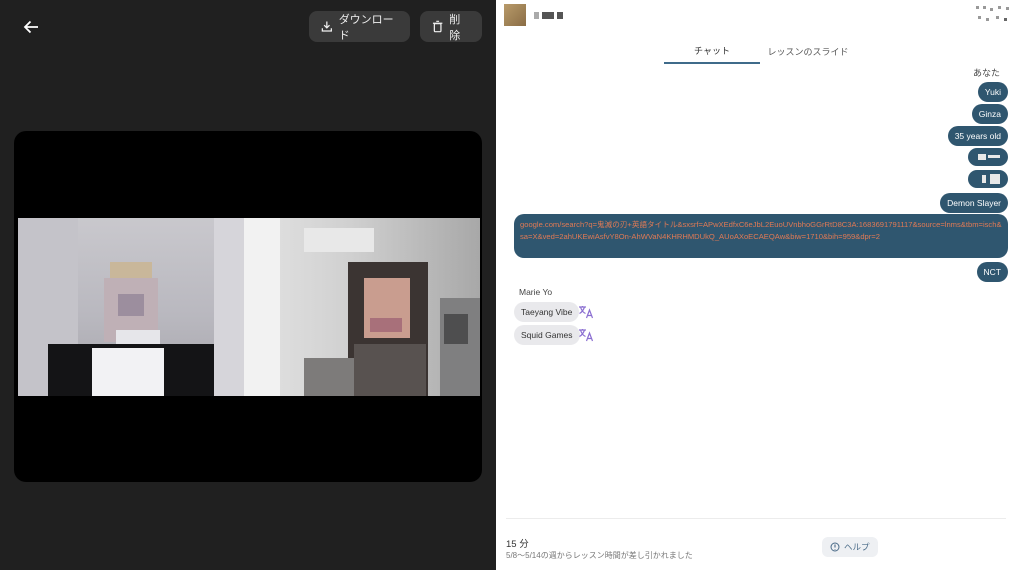 Image resolution: width=1024 pixels, height=570 pixels. What do you see at coordinates (994, 15) in the screenshot?
I see `user-meta-redacted` at bounding box center [994, 15].